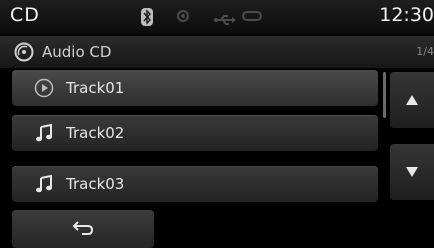  Describe the element at coordinates (95, 133) in the screenshot. I see `track-label: Track02` at that location.